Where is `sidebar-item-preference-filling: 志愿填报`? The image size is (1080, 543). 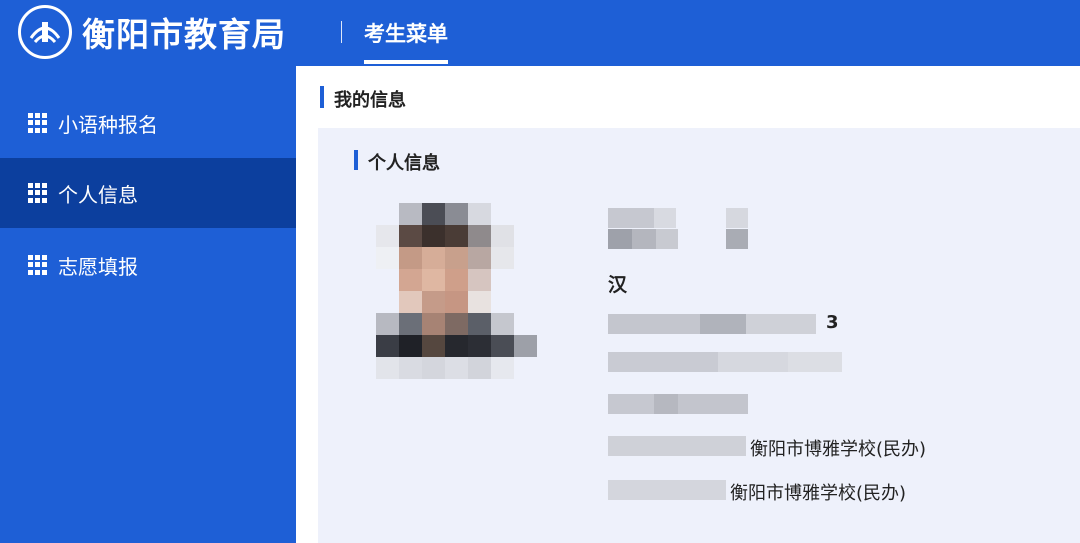
sidebar-item-preference-filling: 志愿填报 is located at coordinates (148, 265).